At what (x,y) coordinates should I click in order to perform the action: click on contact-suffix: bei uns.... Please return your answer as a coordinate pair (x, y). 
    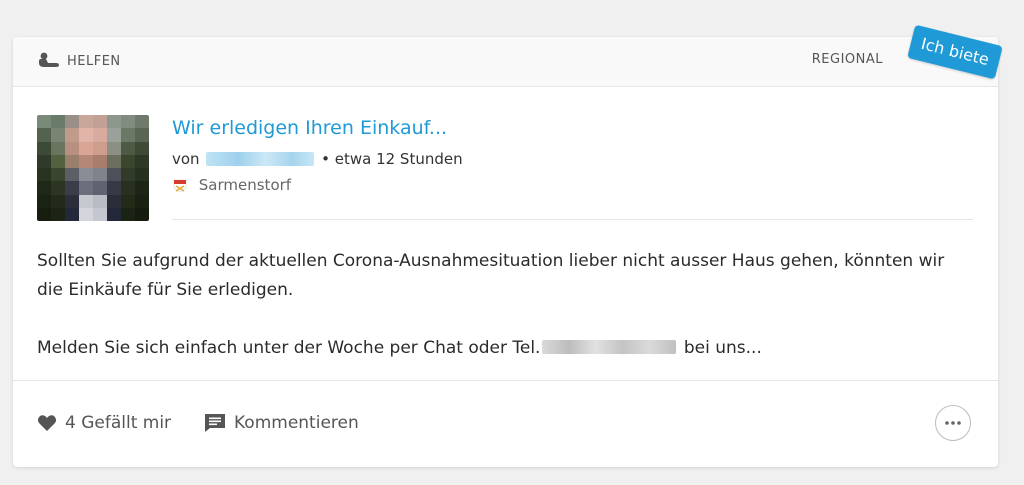
    Looking at the image, I should click on (722, 348).